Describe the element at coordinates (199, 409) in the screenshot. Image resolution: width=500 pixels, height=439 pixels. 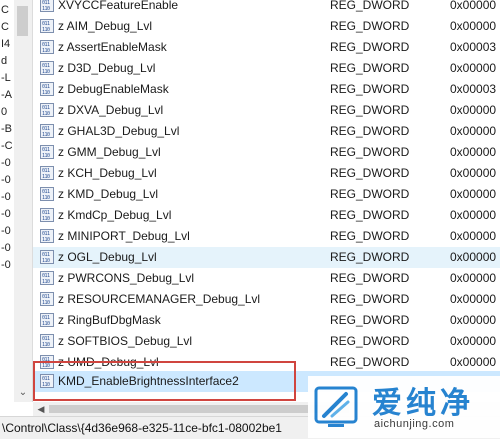
I see `horizontal-scroll-thumb` at that location.